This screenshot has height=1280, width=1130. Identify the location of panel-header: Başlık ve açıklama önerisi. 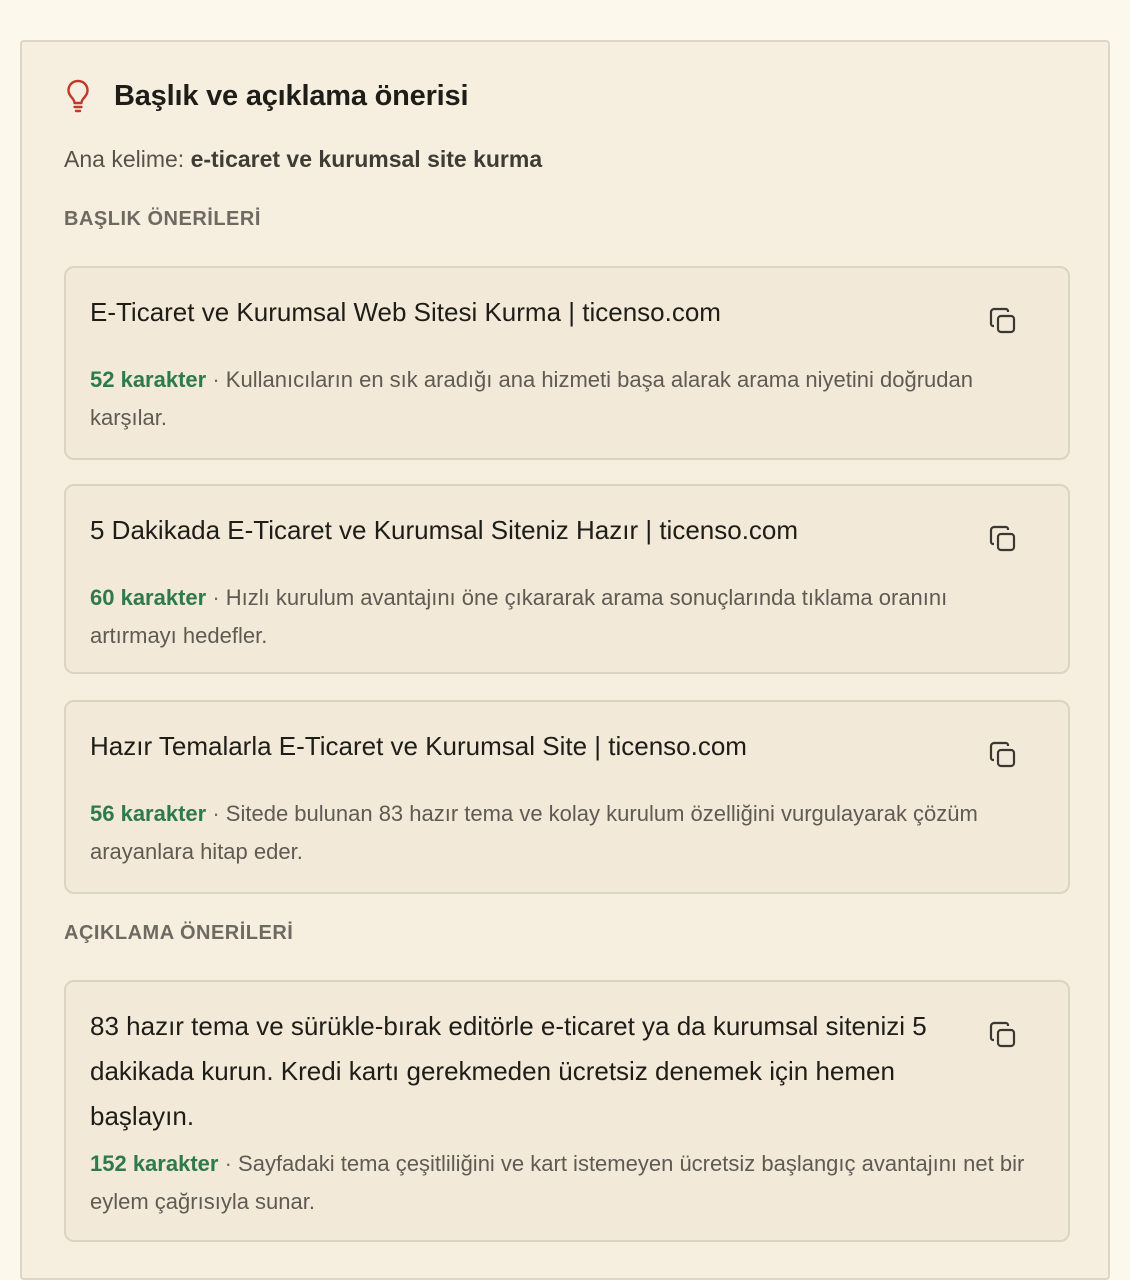
(266, 96).